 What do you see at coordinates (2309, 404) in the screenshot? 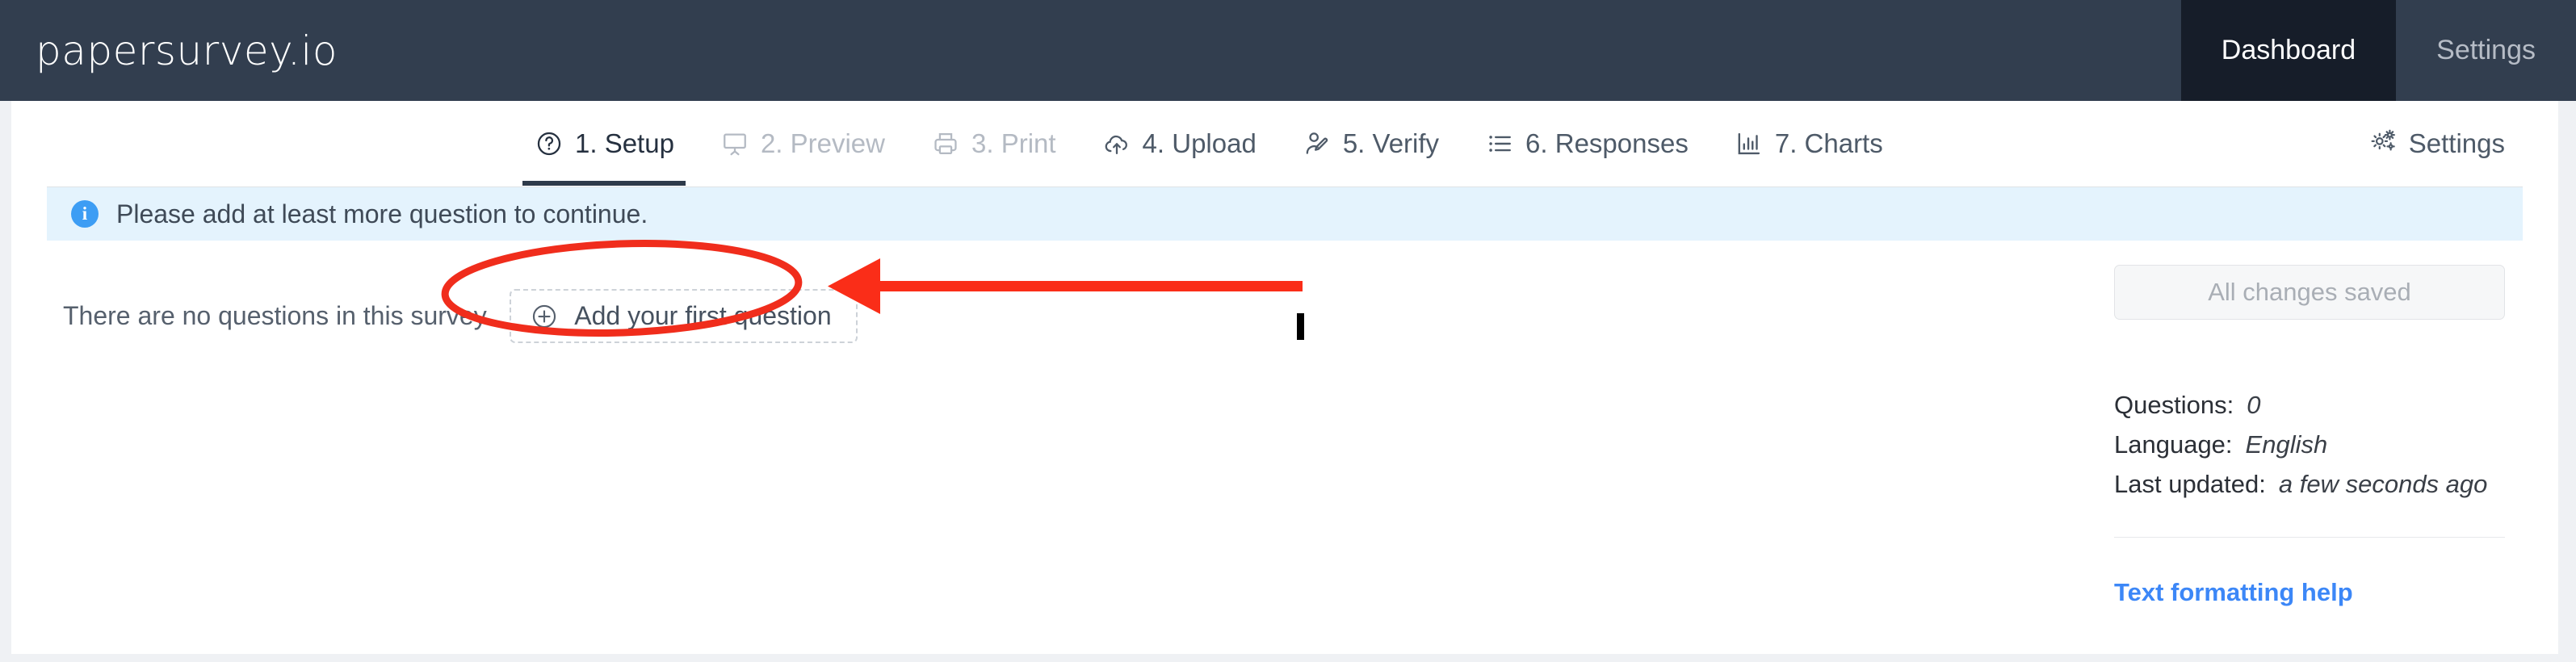
I see `meta-row-questions: Questions: 0` at bounding box center [2309, 404].